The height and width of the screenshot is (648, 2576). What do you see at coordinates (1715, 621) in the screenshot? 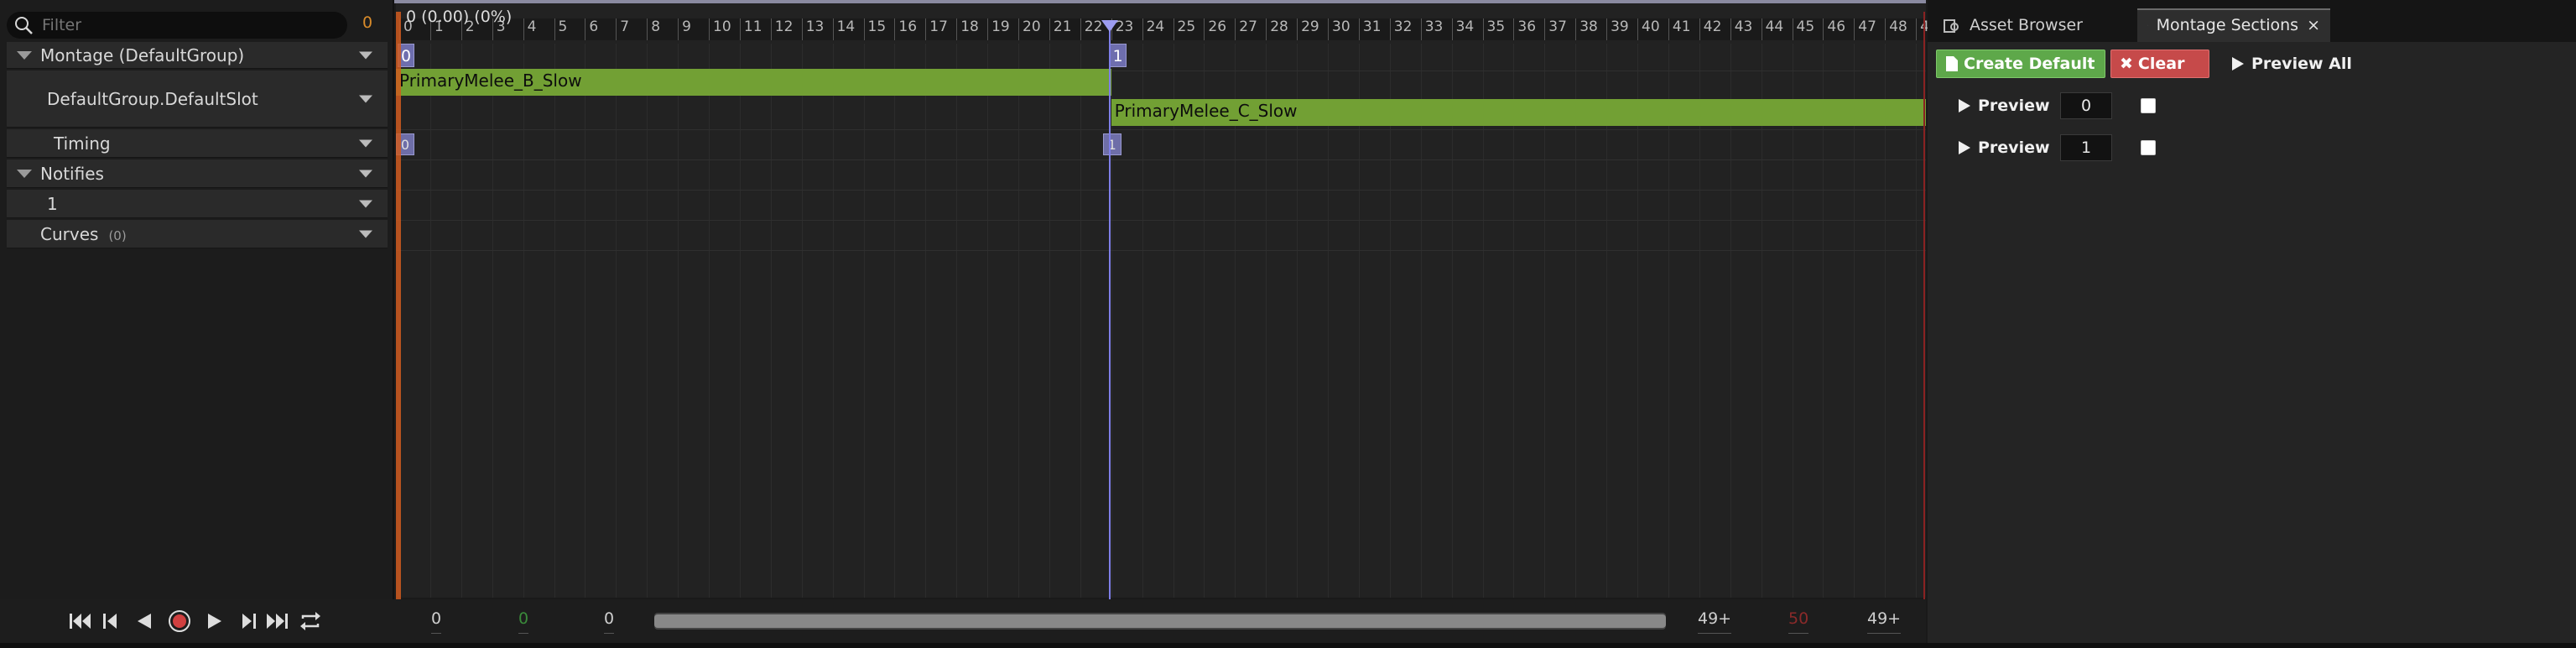
I see `view-end-frame: 49+` at bounding box center [1715, 621].